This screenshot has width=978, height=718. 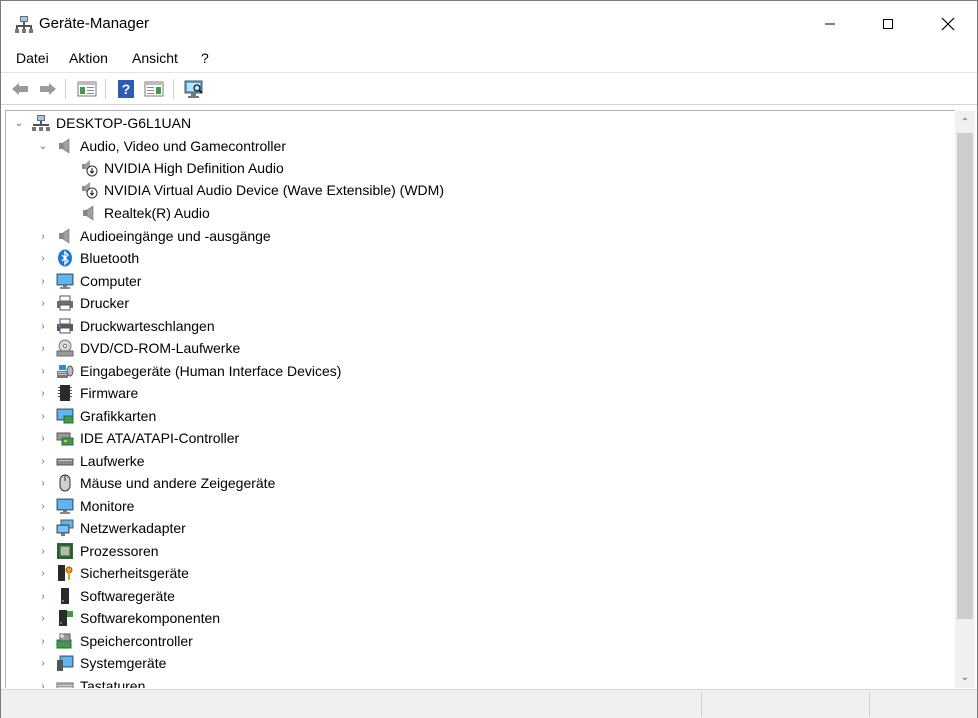 I want to click on scan-hardware-icon, so click(x=193, y=89).